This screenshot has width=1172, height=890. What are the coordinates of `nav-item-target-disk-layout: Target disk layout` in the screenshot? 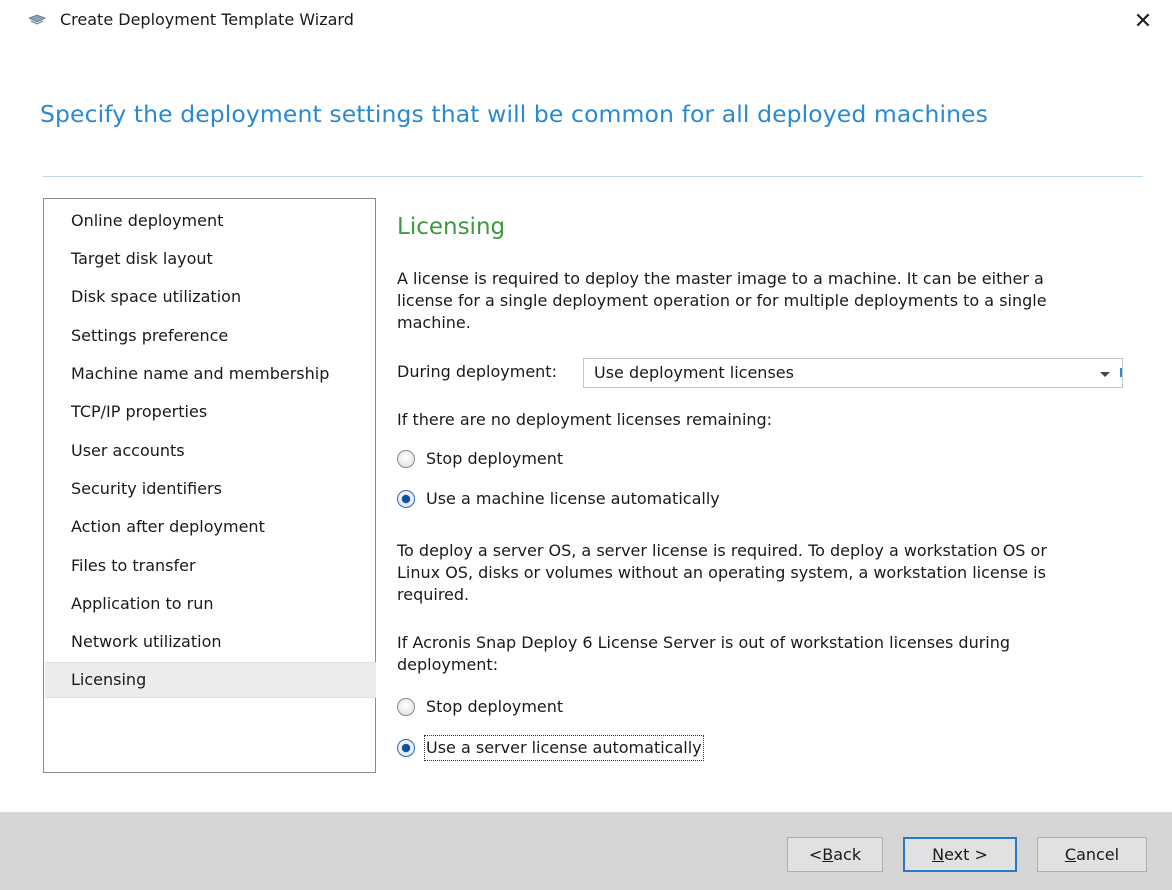 It's located at (210, 259).